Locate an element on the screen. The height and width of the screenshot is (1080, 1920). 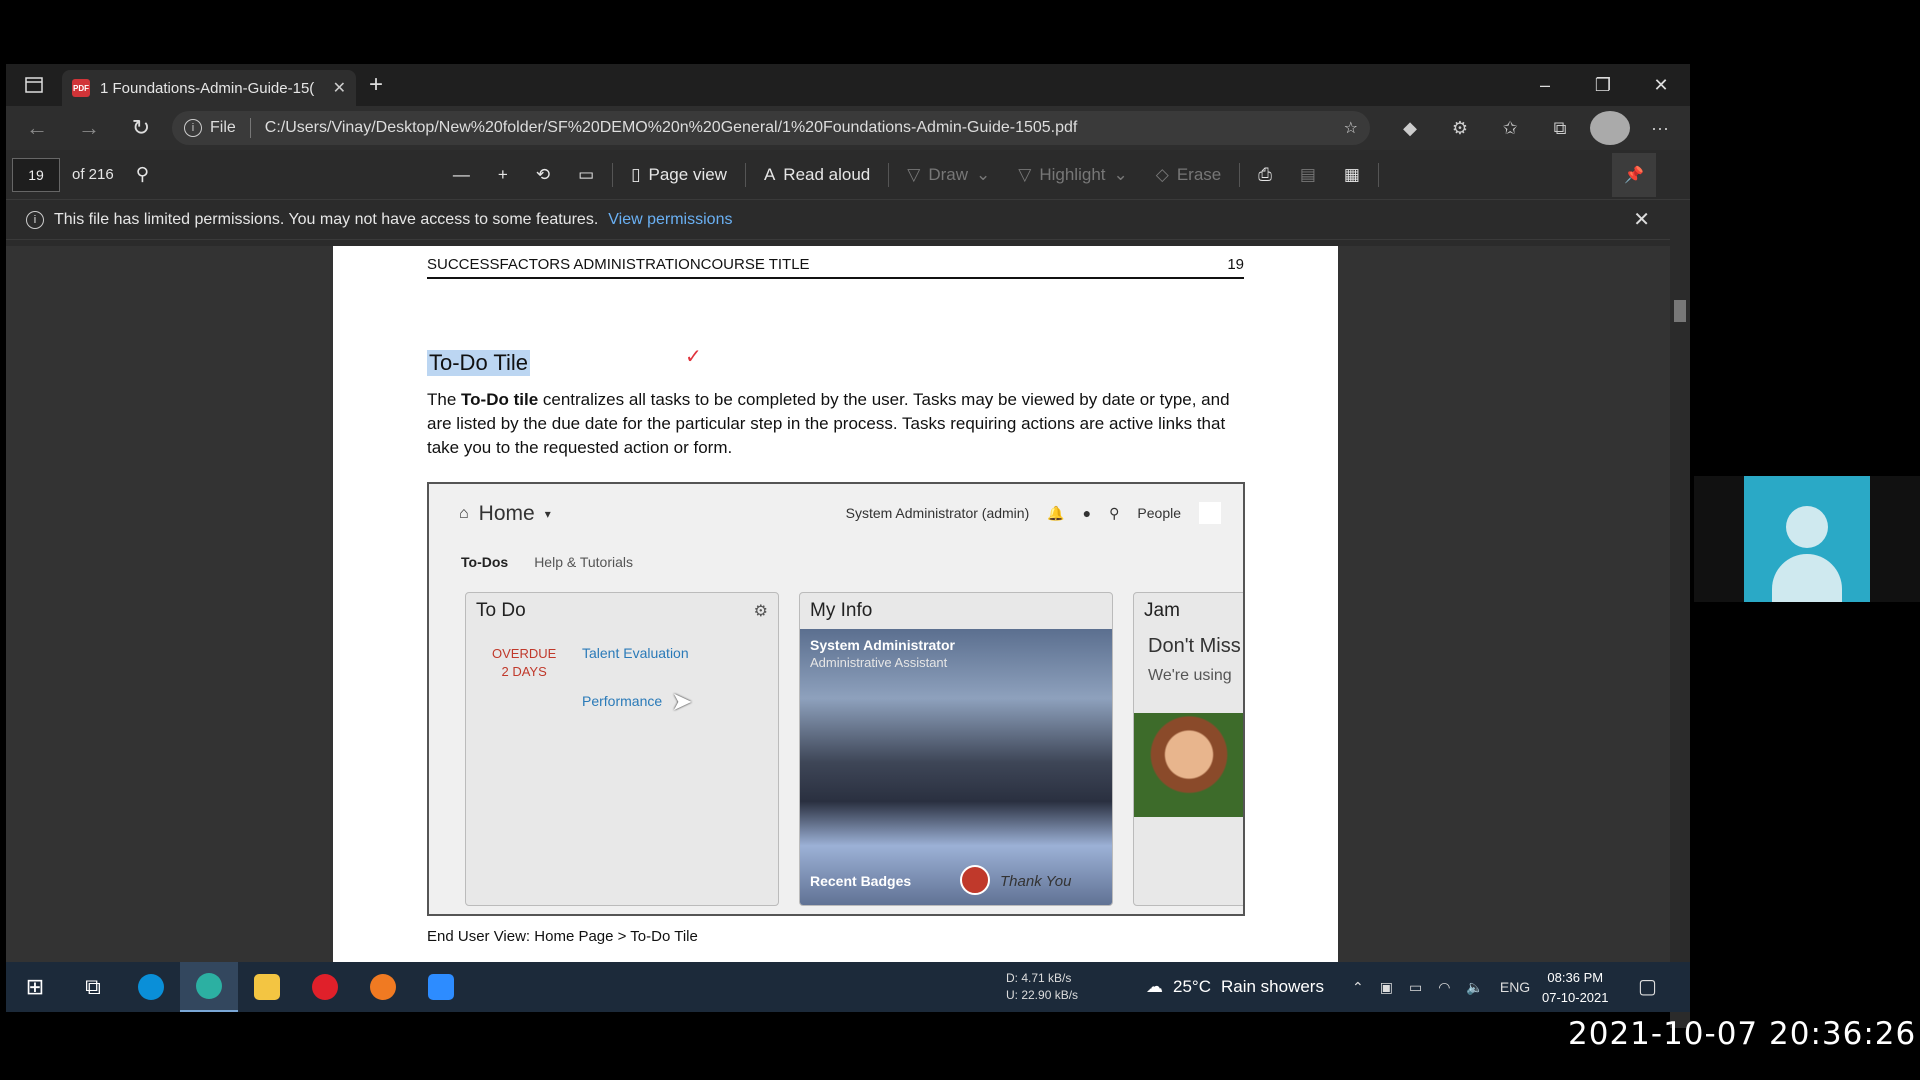
battery-icon: ▭ is located at coordinates (1415, 987).